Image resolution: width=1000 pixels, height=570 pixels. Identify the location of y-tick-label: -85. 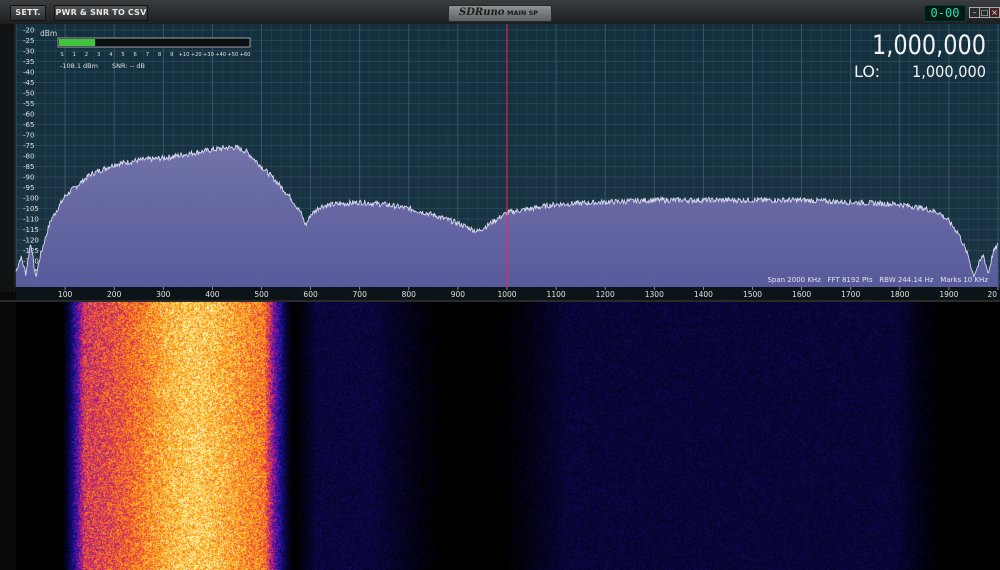
(28, 167).